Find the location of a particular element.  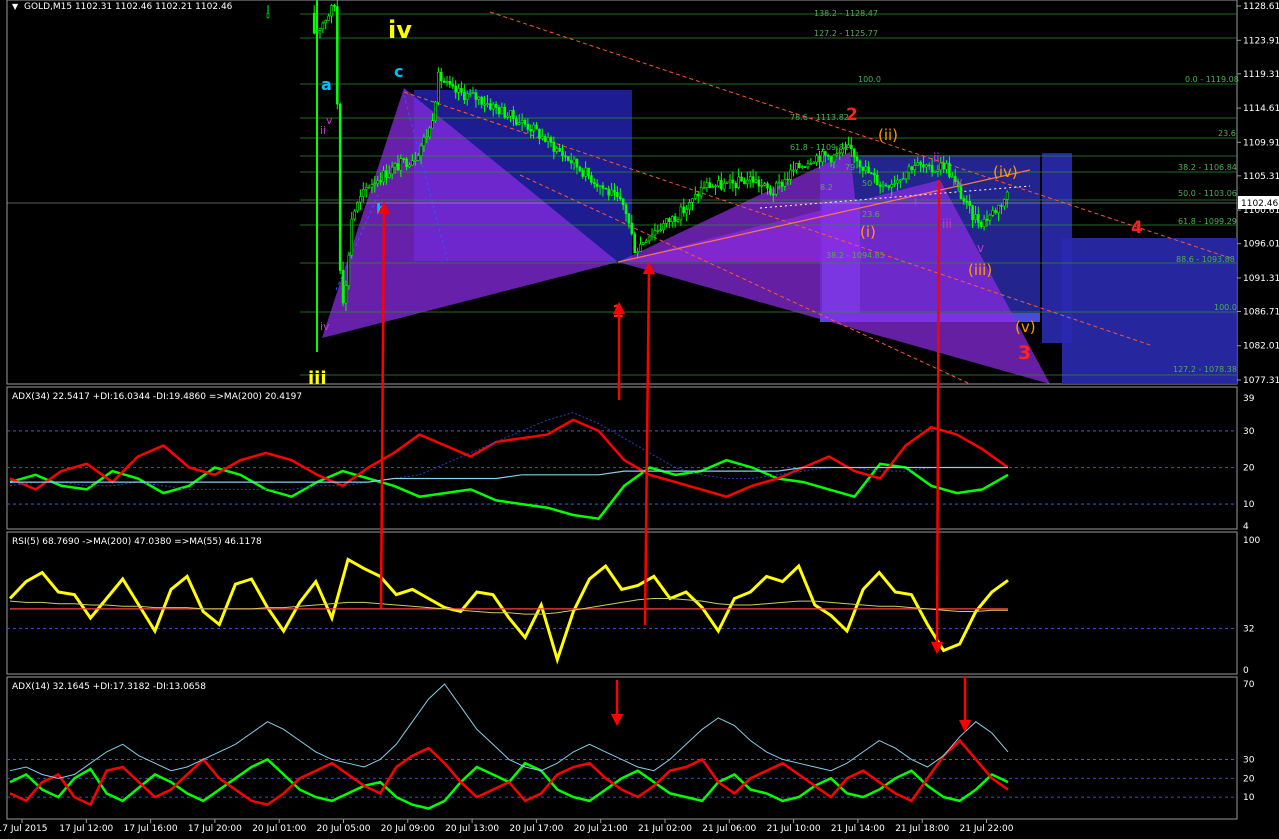

price-axis-label: 1114.61 is located at coordinates (1261, 109).